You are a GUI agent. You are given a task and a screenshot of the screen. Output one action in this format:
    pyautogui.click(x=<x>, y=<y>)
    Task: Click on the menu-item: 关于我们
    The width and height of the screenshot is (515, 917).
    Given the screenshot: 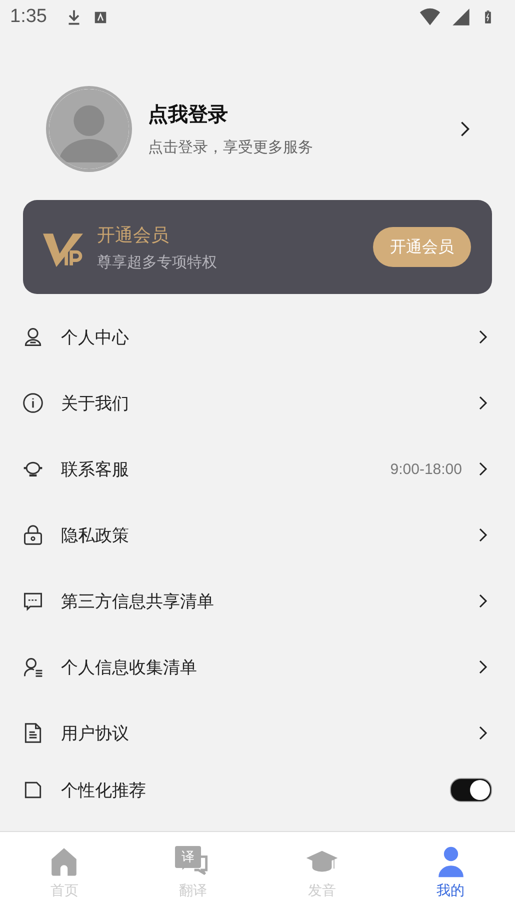 What is the action you would take?
    pyautogui.click(x=257, y=403)
    